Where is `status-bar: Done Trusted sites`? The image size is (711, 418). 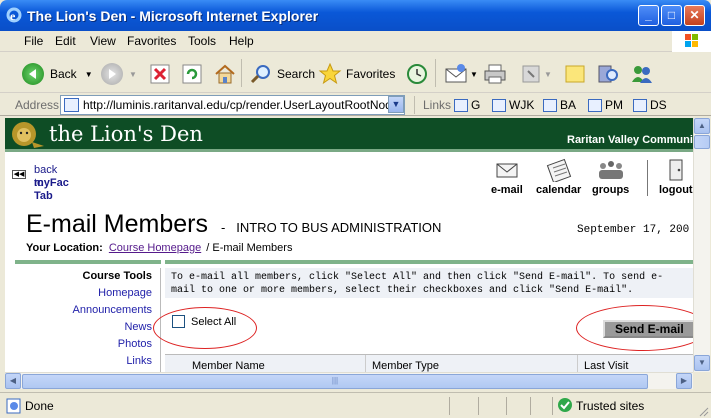 status-bar: Done Trusted sites is located at coordinates (355, 405).